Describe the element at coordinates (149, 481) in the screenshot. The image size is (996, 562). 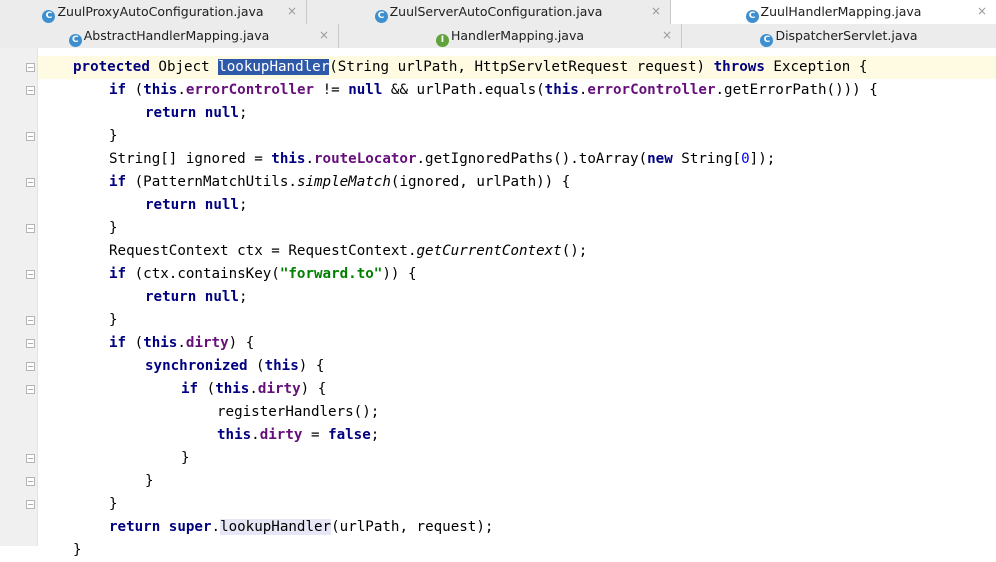
I see `code-line-19: }` at that location.